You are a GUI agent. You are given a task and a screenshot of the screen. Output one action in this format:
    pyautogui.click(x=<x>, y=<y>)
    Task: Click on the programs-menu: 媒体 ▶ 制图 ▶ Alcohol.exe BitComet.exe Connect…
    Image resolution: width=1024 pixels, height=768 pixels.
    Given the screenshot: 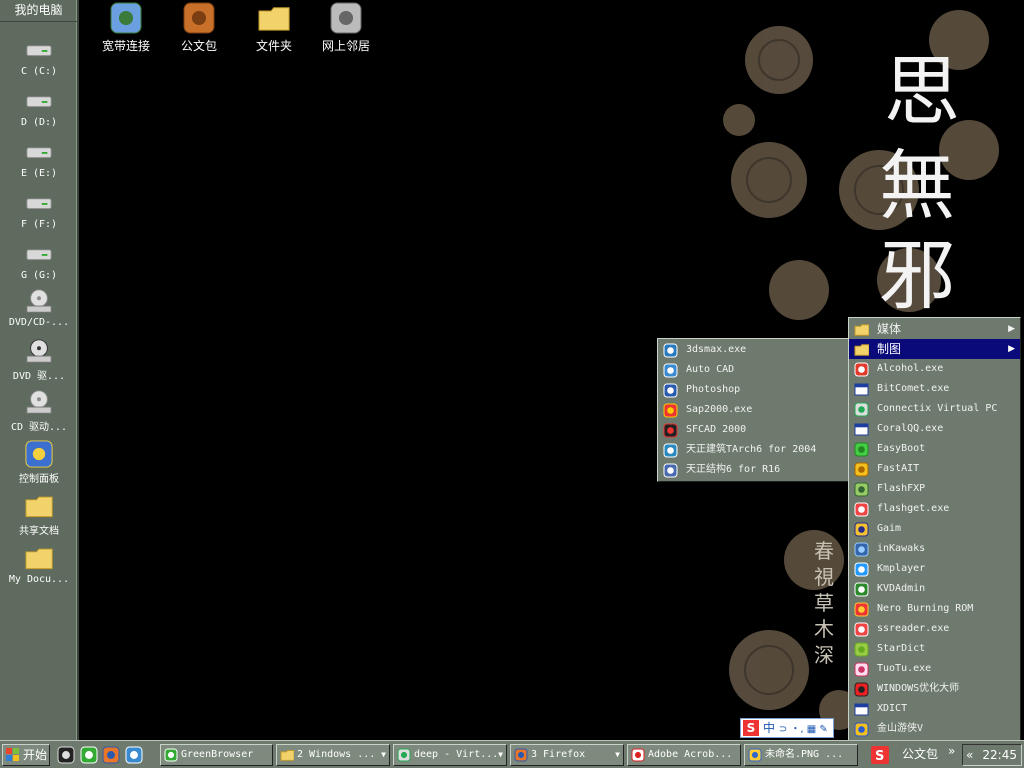 What is the action you would take?
    pyautogui.click(x=934, y=529)
    